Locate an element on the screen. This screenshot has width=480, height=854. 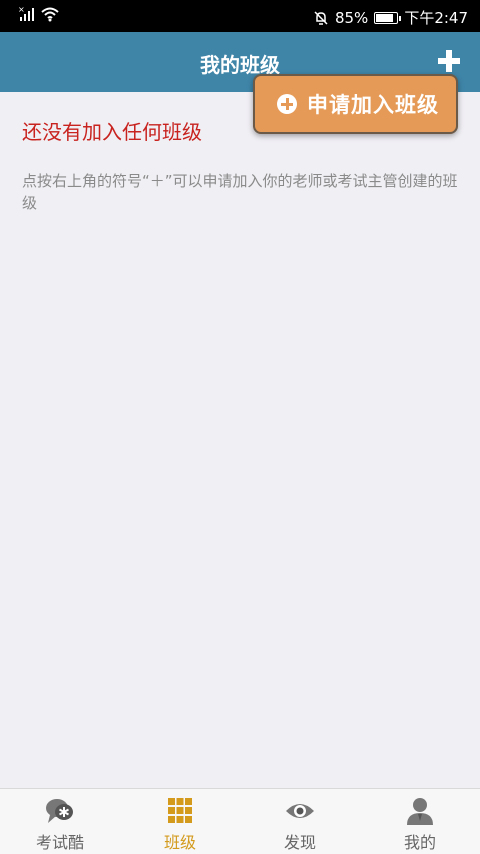
apply-join-class-label: 申请加入班级 is located at coordinates (373, 105).